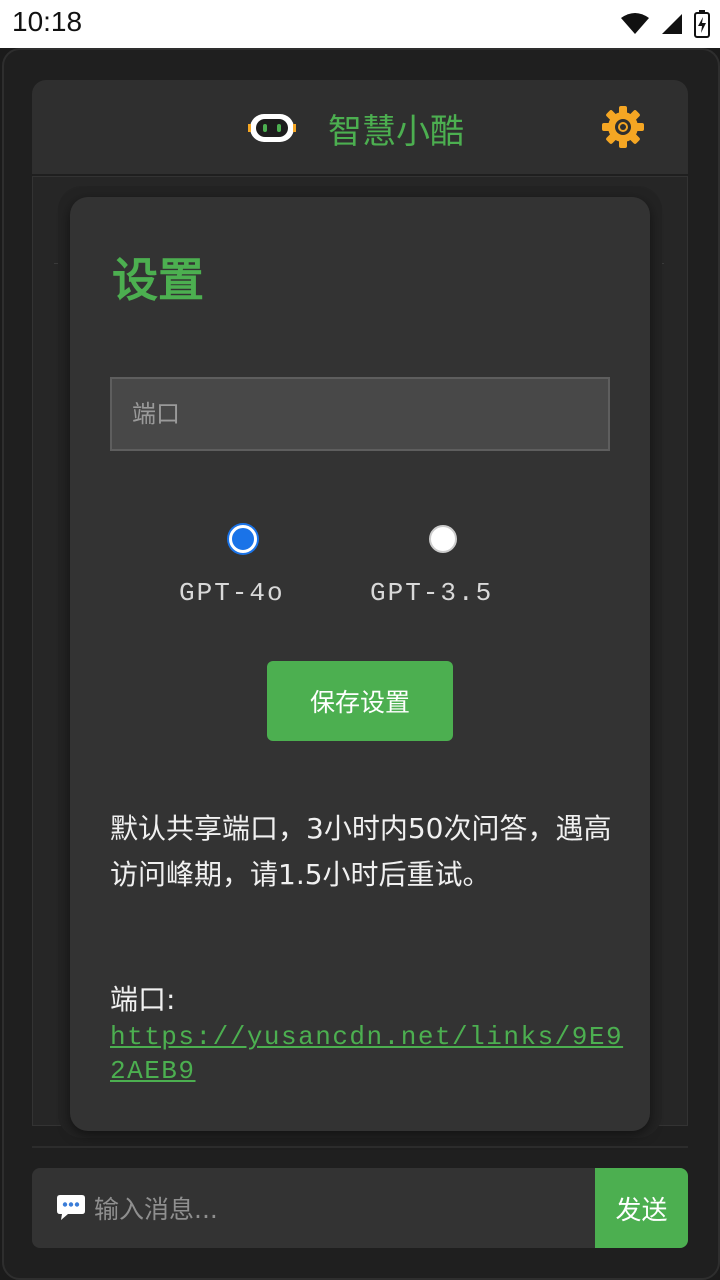 The height and width of the screenshot is (1280, 720). Describe the element at coordinates (232, 593) in the screenshot. I see `radio-label-gpt-4o: GPT-4o` at that location.